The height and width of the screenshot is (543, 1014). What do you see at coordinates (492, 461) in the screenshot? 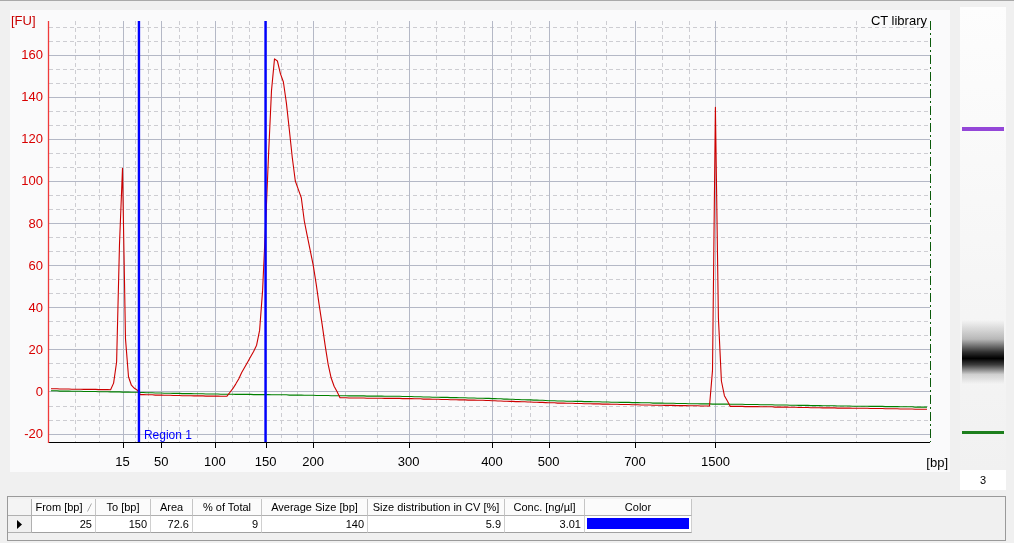
I see `x-tick-label: 400` at bounding box center [492, 461].